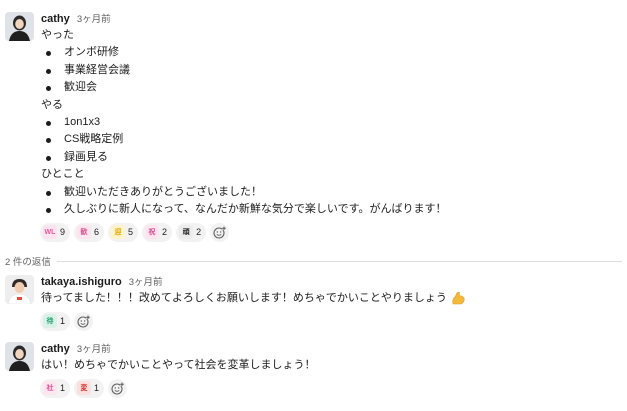 The image size is (627, 411). I want to click on black-text-emoji-icon: 頑, so click(186, 232).